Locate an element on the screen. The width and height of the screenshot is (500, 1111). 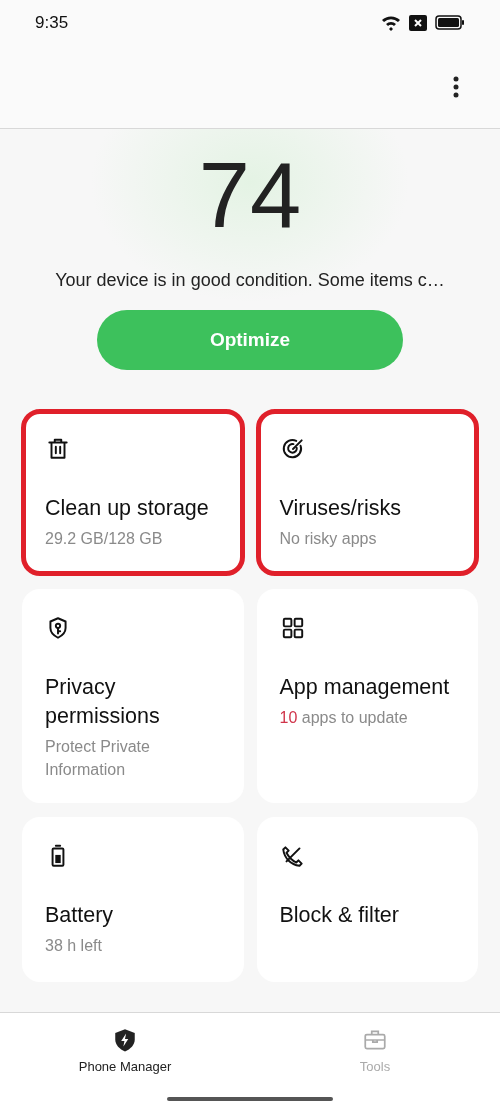
card-title: Battery is located at coordinates (80, 915).